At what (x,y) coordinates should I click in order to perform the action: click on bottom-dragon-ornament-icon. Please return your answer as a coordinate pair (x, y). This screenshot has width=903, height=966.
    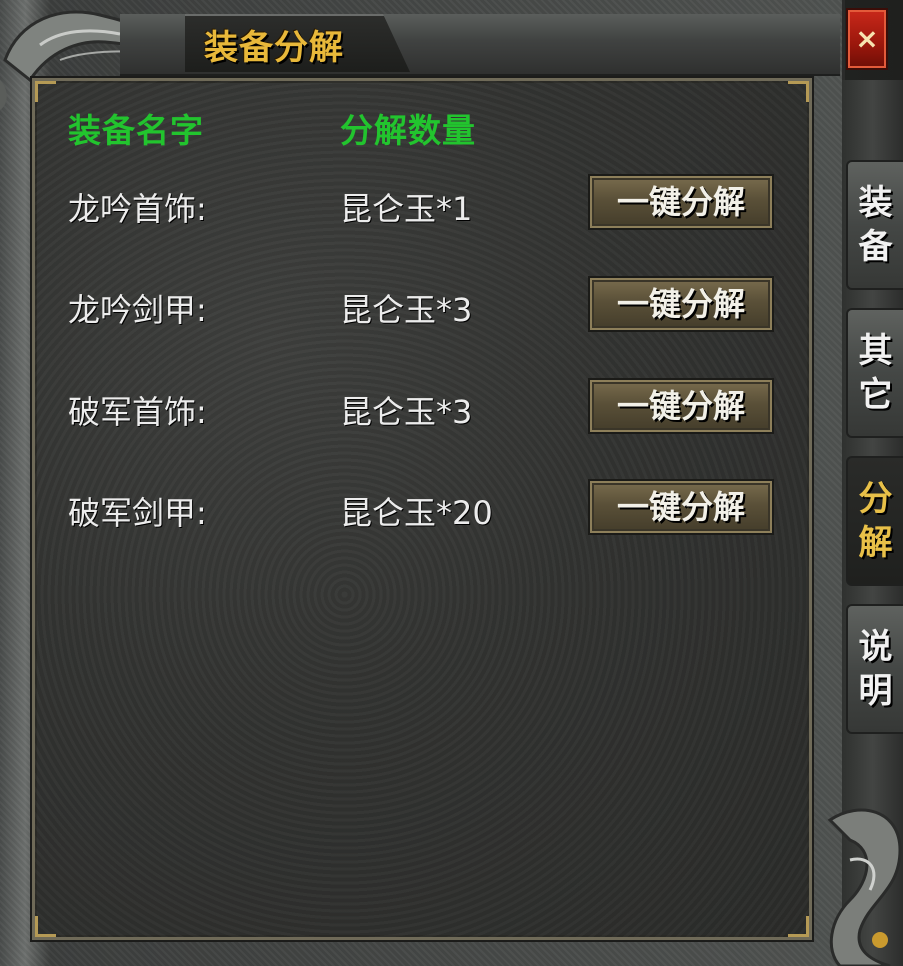
    Looking at the image, I should click on (864, 887).